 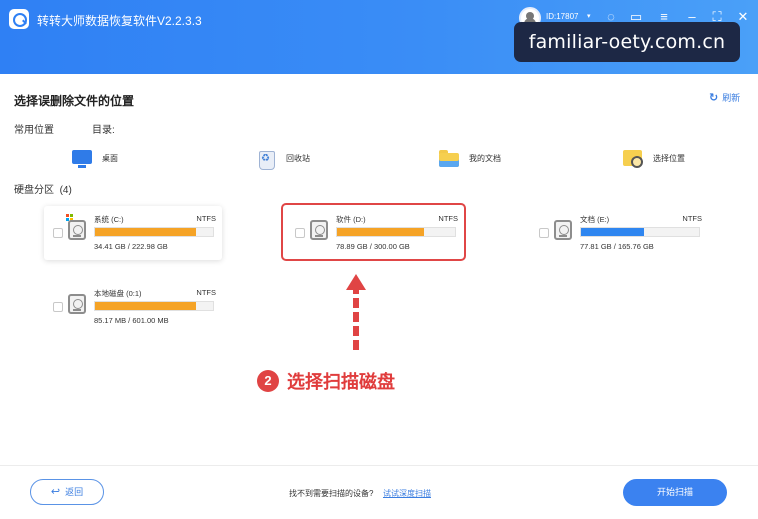 What do you see at coordinates (282, 158) in the screenshot?
I see `shortcut-recycle-bin: 回收站` at bounding box center [282, 158].